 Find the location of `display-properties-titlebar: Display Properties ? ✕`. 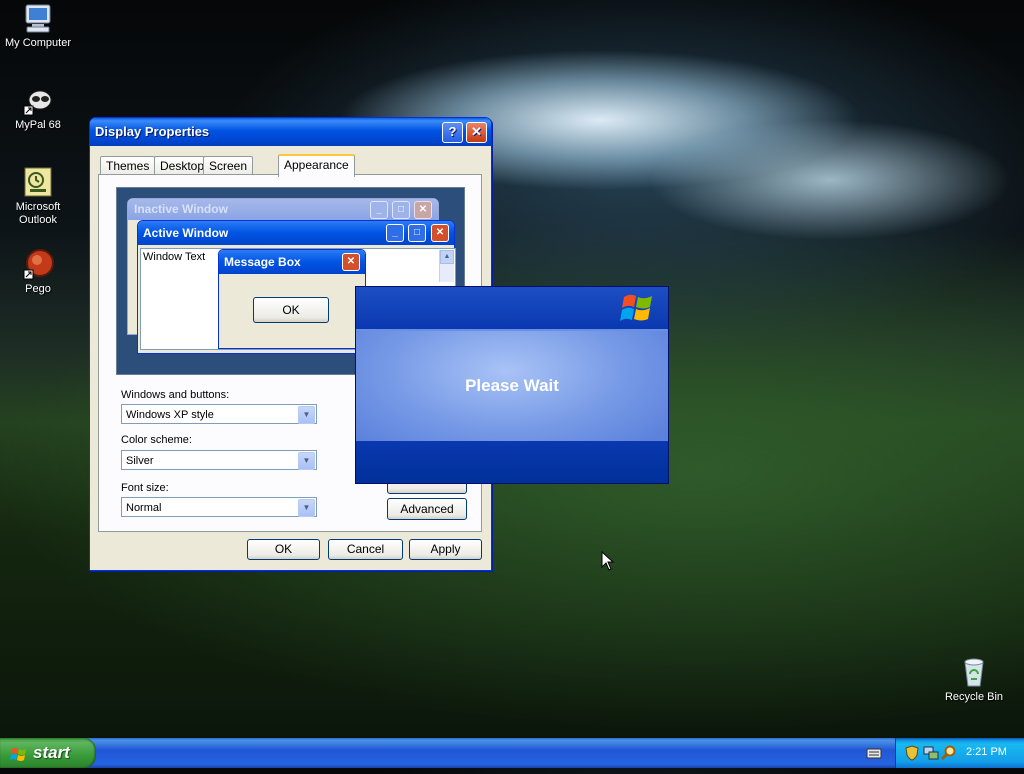

display-properties-titlebar: Display Properties ? ✕ is located at coordinates (290, 132).